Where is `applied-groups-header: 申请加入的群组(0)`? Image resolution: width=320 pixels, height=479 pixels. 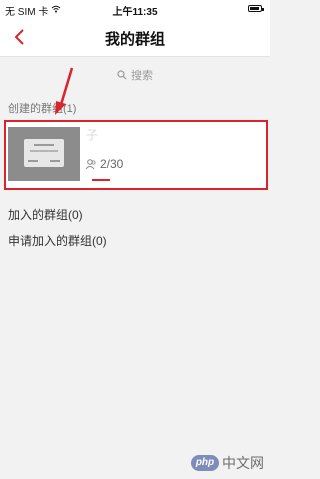
applied-groups-header: 申请加入的群组(0) is located at coordinates (57, 240).